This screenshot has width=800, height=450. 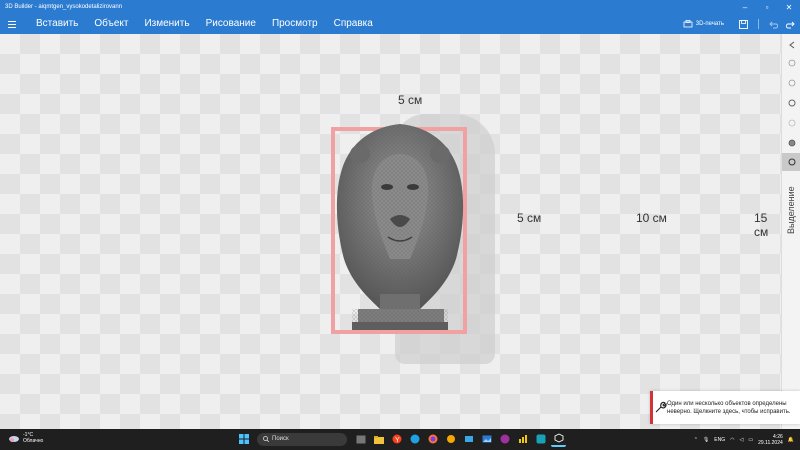 I want to click on redo-icon, so click(x=791, y=24).